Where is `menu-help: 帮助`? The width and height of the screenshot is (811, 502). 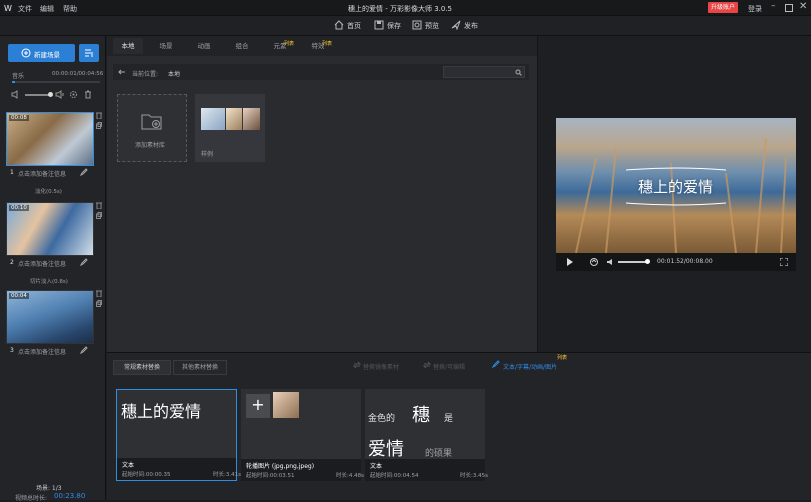
menu-help: 帮助 is located at coordinates (70, 9).